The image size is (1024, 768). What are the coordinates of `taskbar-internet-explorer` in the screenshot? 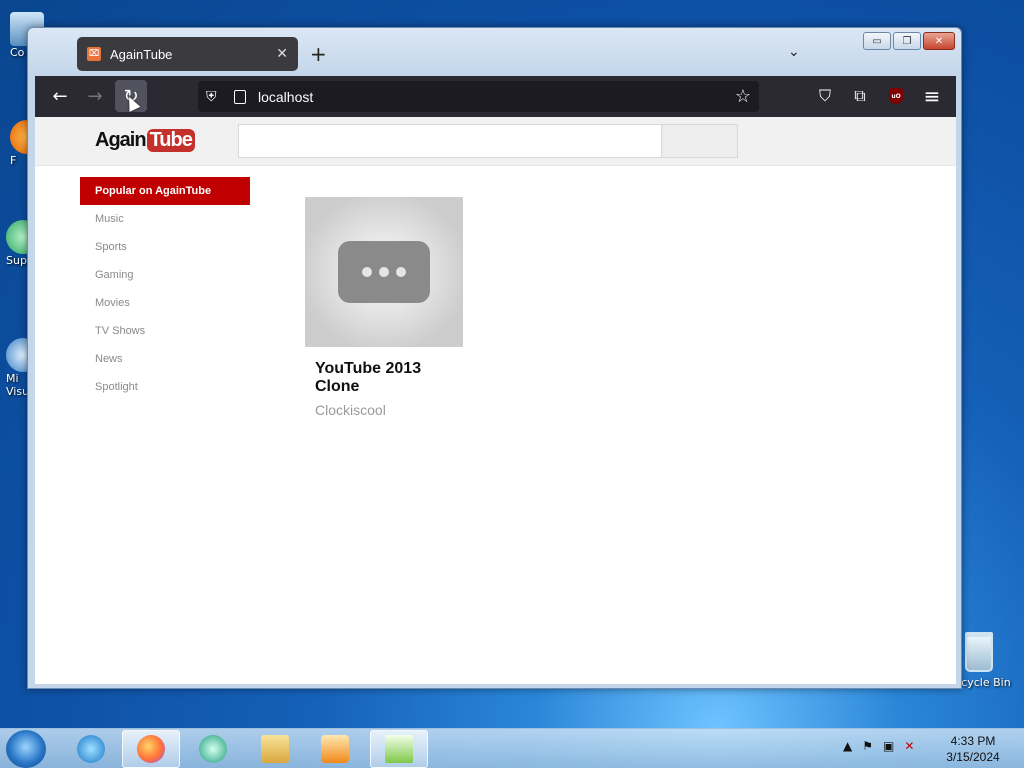 It's located at (91, 749).